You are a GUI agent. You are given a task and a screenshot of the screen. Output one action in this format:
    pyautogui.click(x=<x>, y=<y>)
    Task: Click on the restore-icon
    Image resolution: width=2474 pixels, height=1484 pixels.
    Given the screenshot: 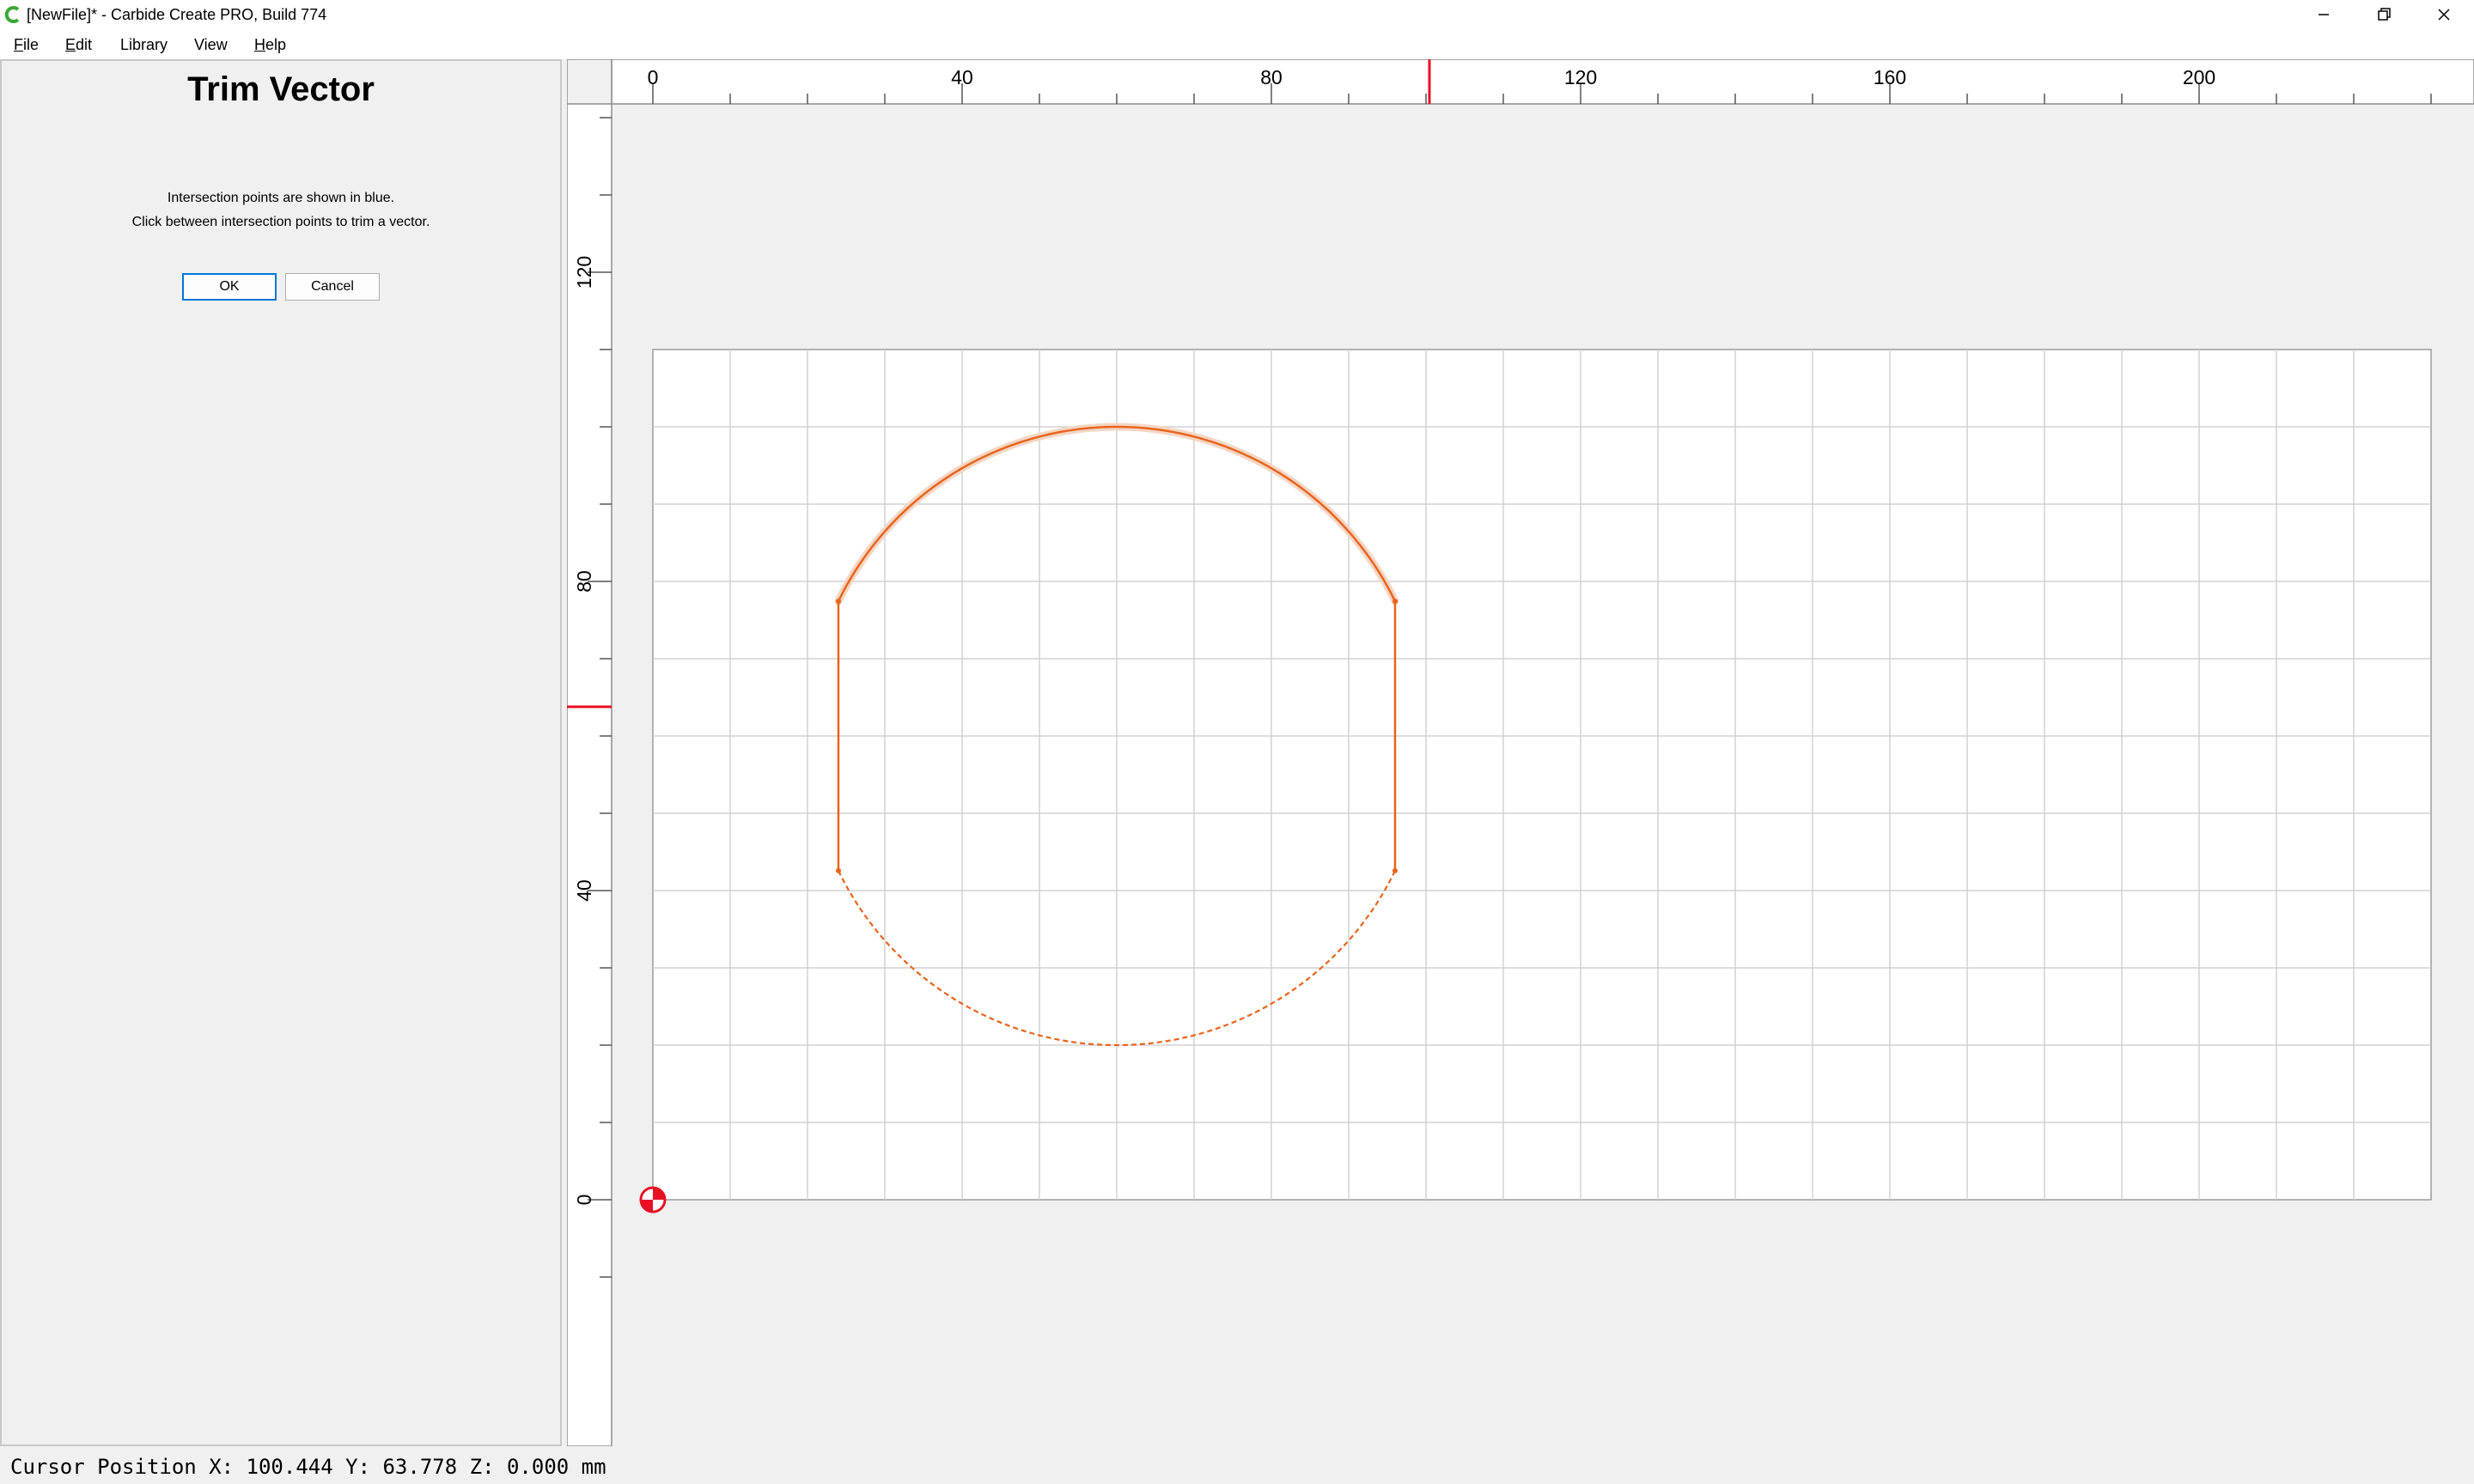 What is the action you would take?
    pyautogui.click(x=2384, y=15)
    